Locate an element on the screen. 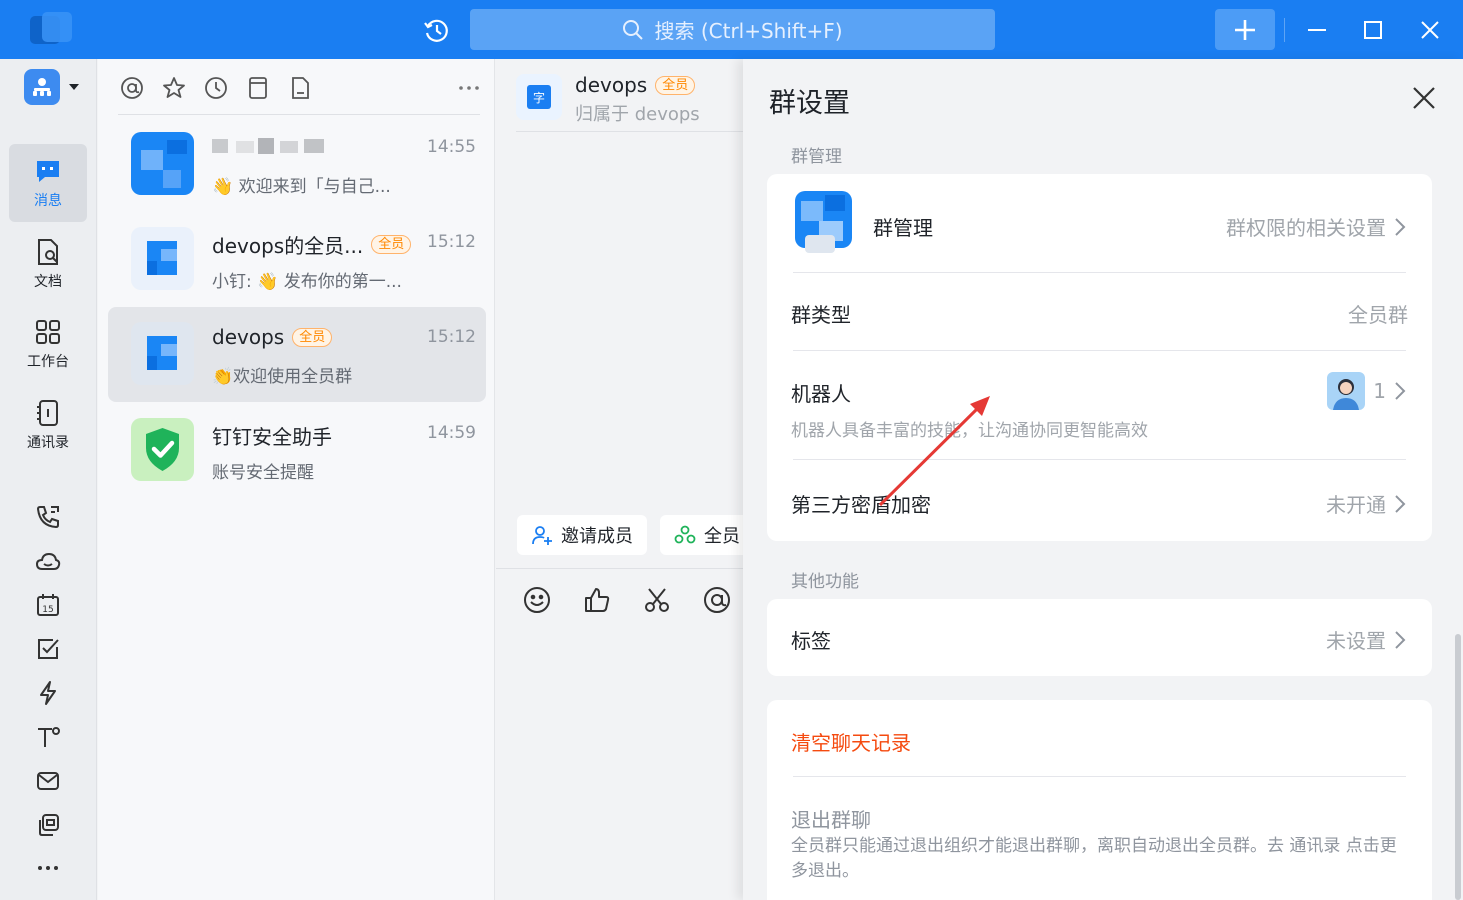 Image resolution: width=1463 pixels, height=900 pixels. recent-filter-icon is located at coordinates (216, 88).